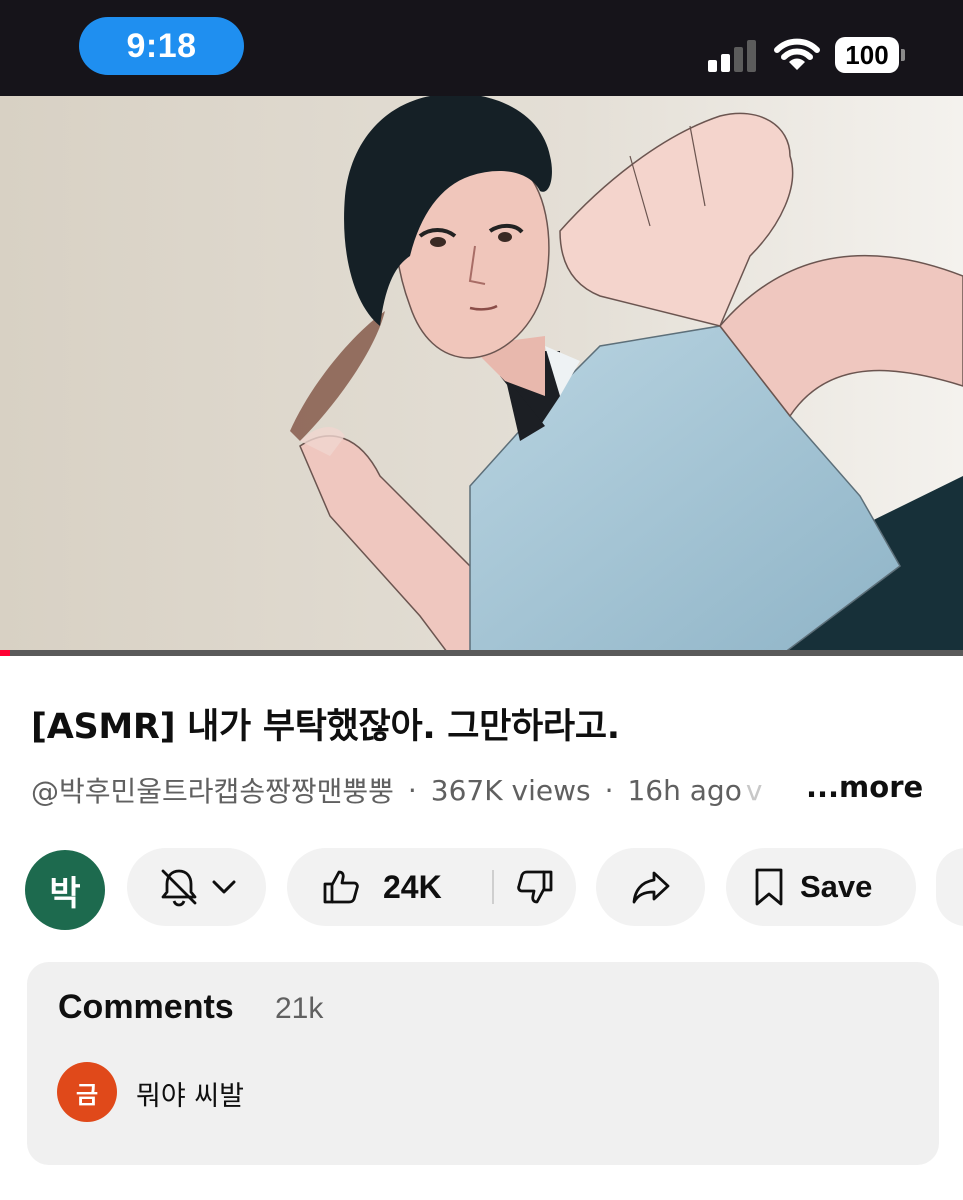  What do you see at coordinates (864, 787) in the screenshot?
I see `more-button: ...more` at bounding box center [864, 787].